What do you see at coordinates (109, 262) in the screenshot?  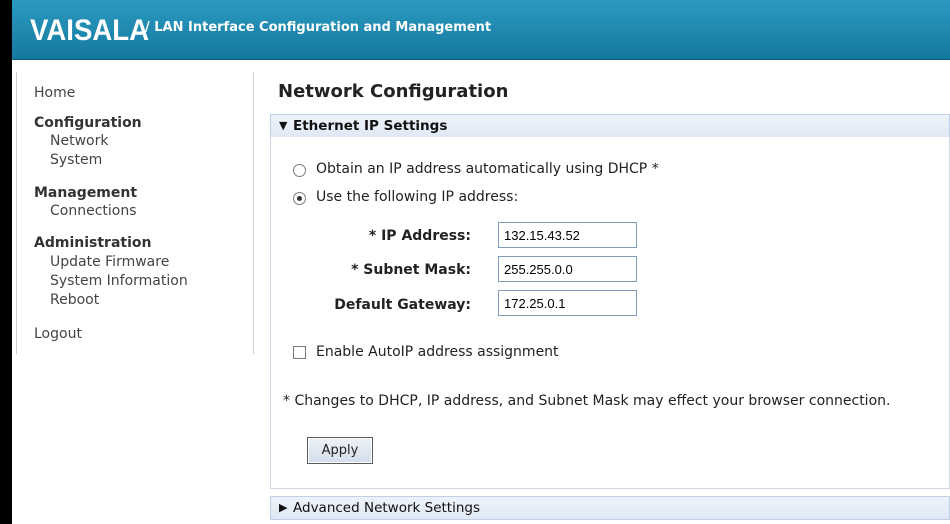 I see `nav-item-update-firmware: Update Firmware` at bounding box center [109, 262].